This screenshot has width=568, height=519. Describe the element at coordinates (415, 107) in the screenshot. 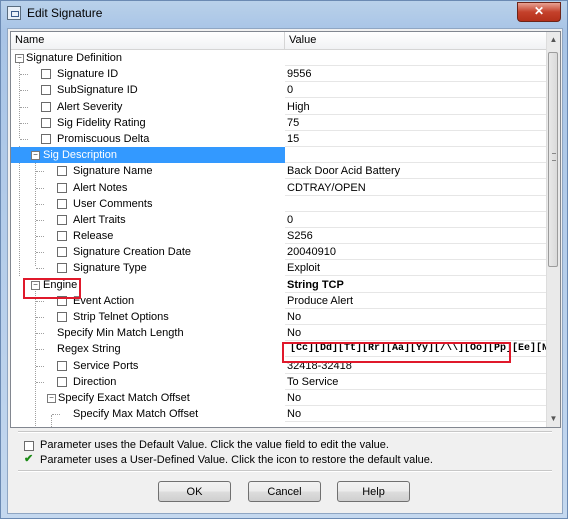

I see `row-value: High` at that location.